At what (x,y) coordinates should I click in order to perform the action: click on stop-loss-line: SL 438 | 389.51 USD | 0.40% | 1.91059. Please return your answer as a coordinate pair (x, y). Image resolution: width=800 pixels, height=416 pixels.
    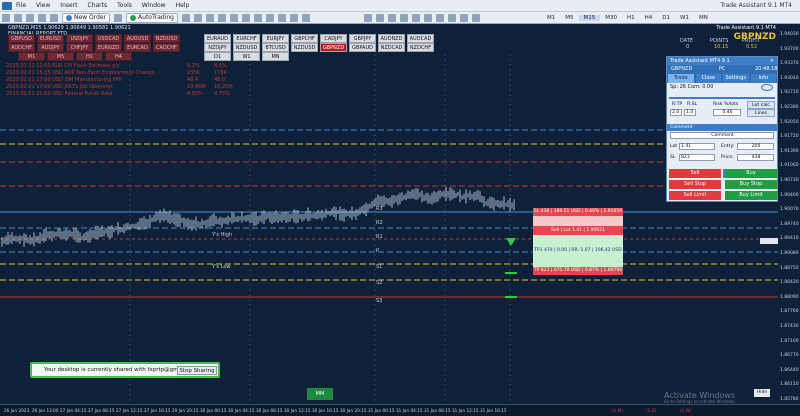
    Looking at the image, I should click on (578, 212).